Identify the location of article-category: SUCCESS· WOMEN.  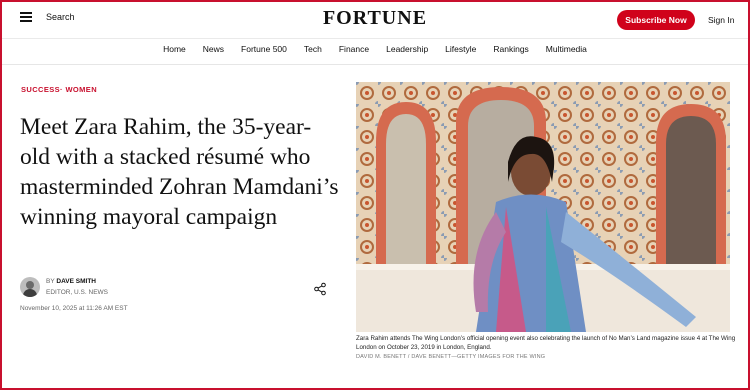
(59, 89).